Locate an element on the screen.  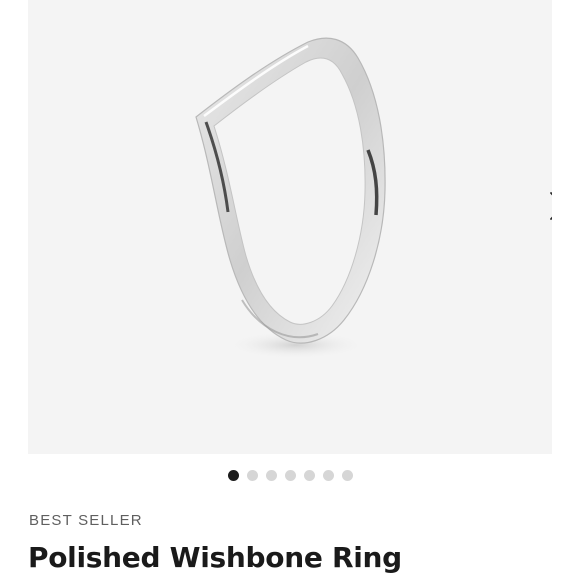
carousel-pagination is located at coordinates (290, 475).